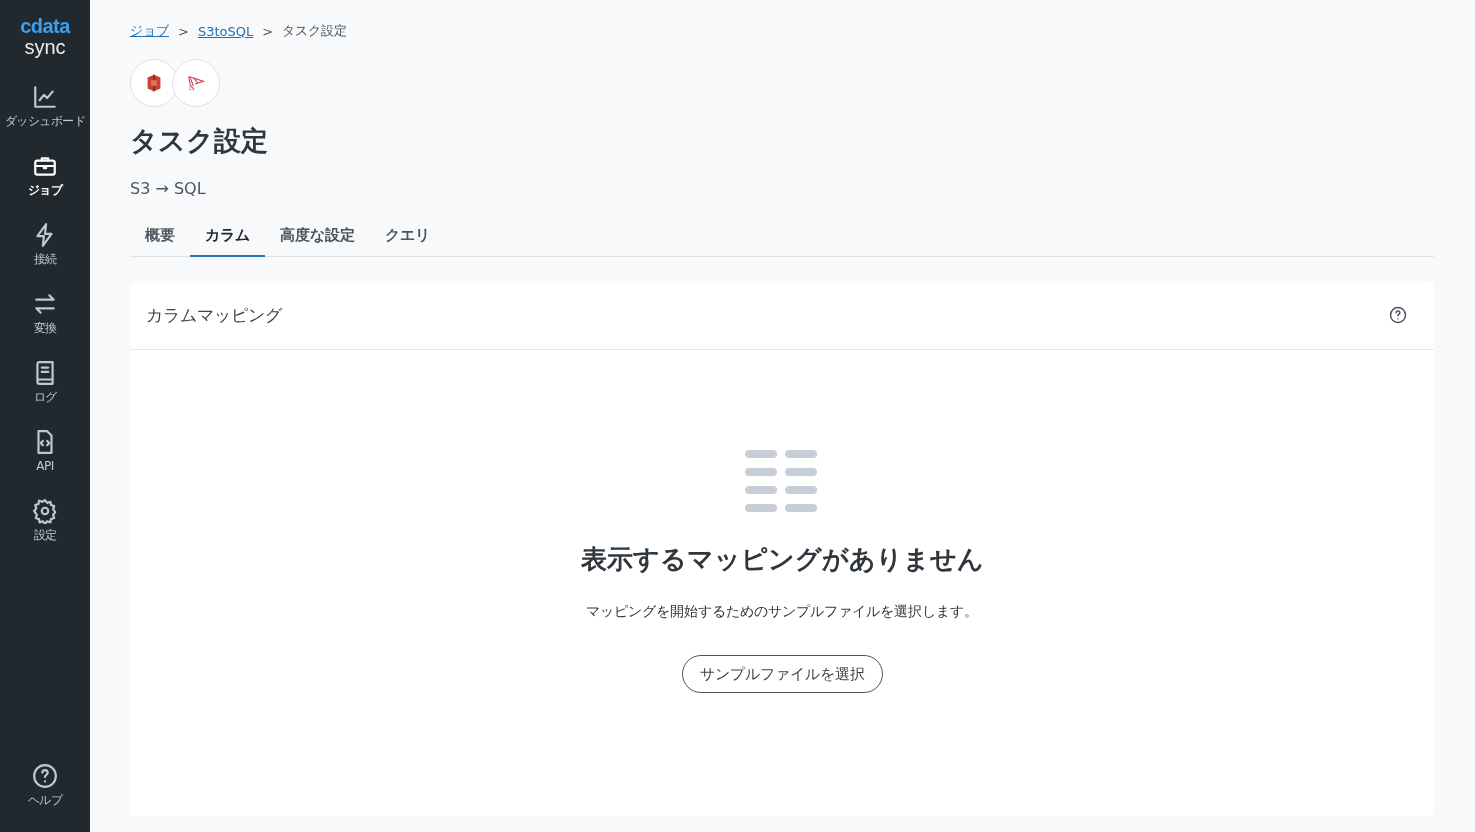 This screenshot has width=1475, height=832. I want to click on tab: 概要, so click(160, 241).